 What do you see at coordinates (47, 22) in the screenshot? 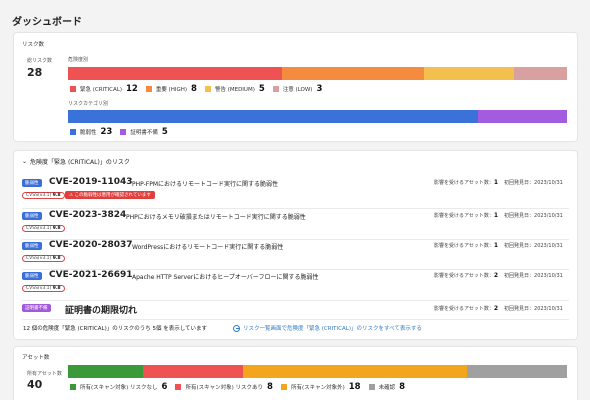
I see `page-title: ダッシュボード` at bounding box center [47, 22].